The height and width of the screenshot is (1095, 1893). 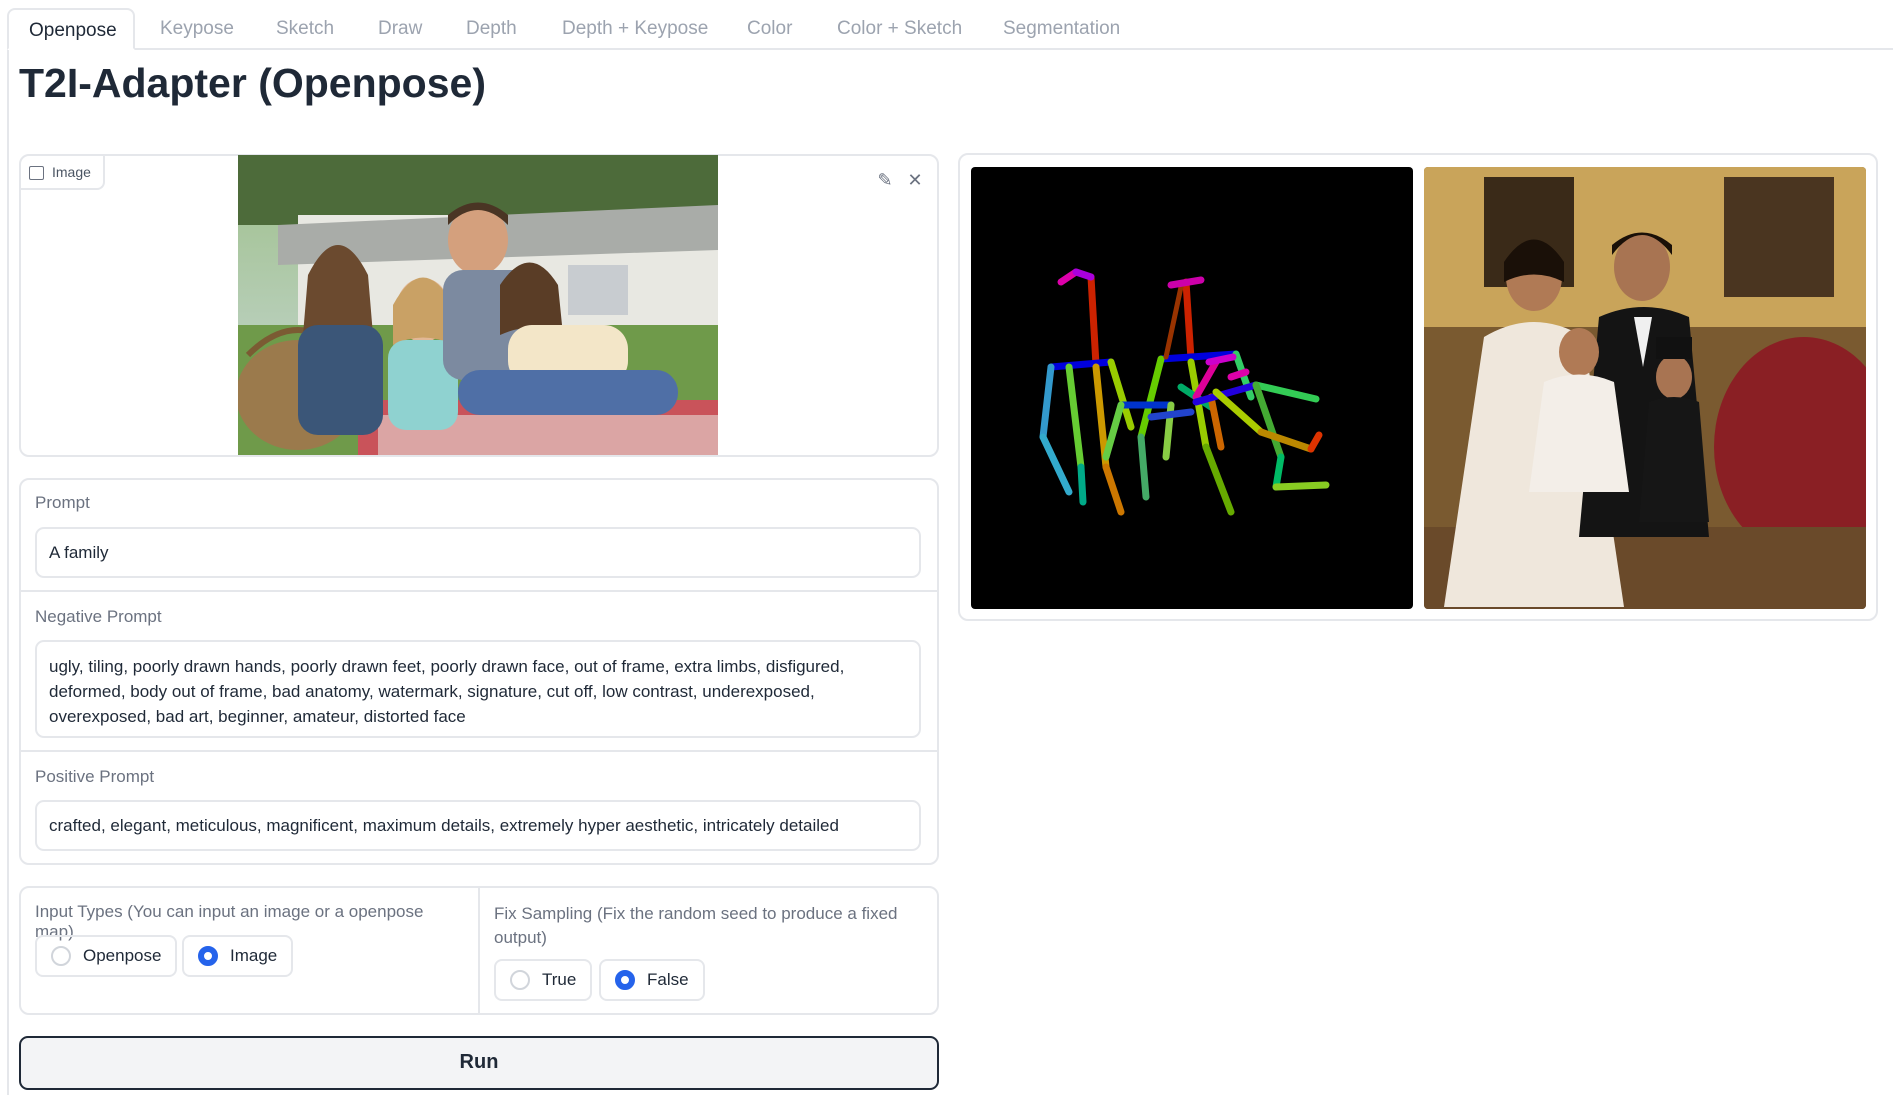 I want to click on tab-draw: Draw, so click(x=400, y=29).